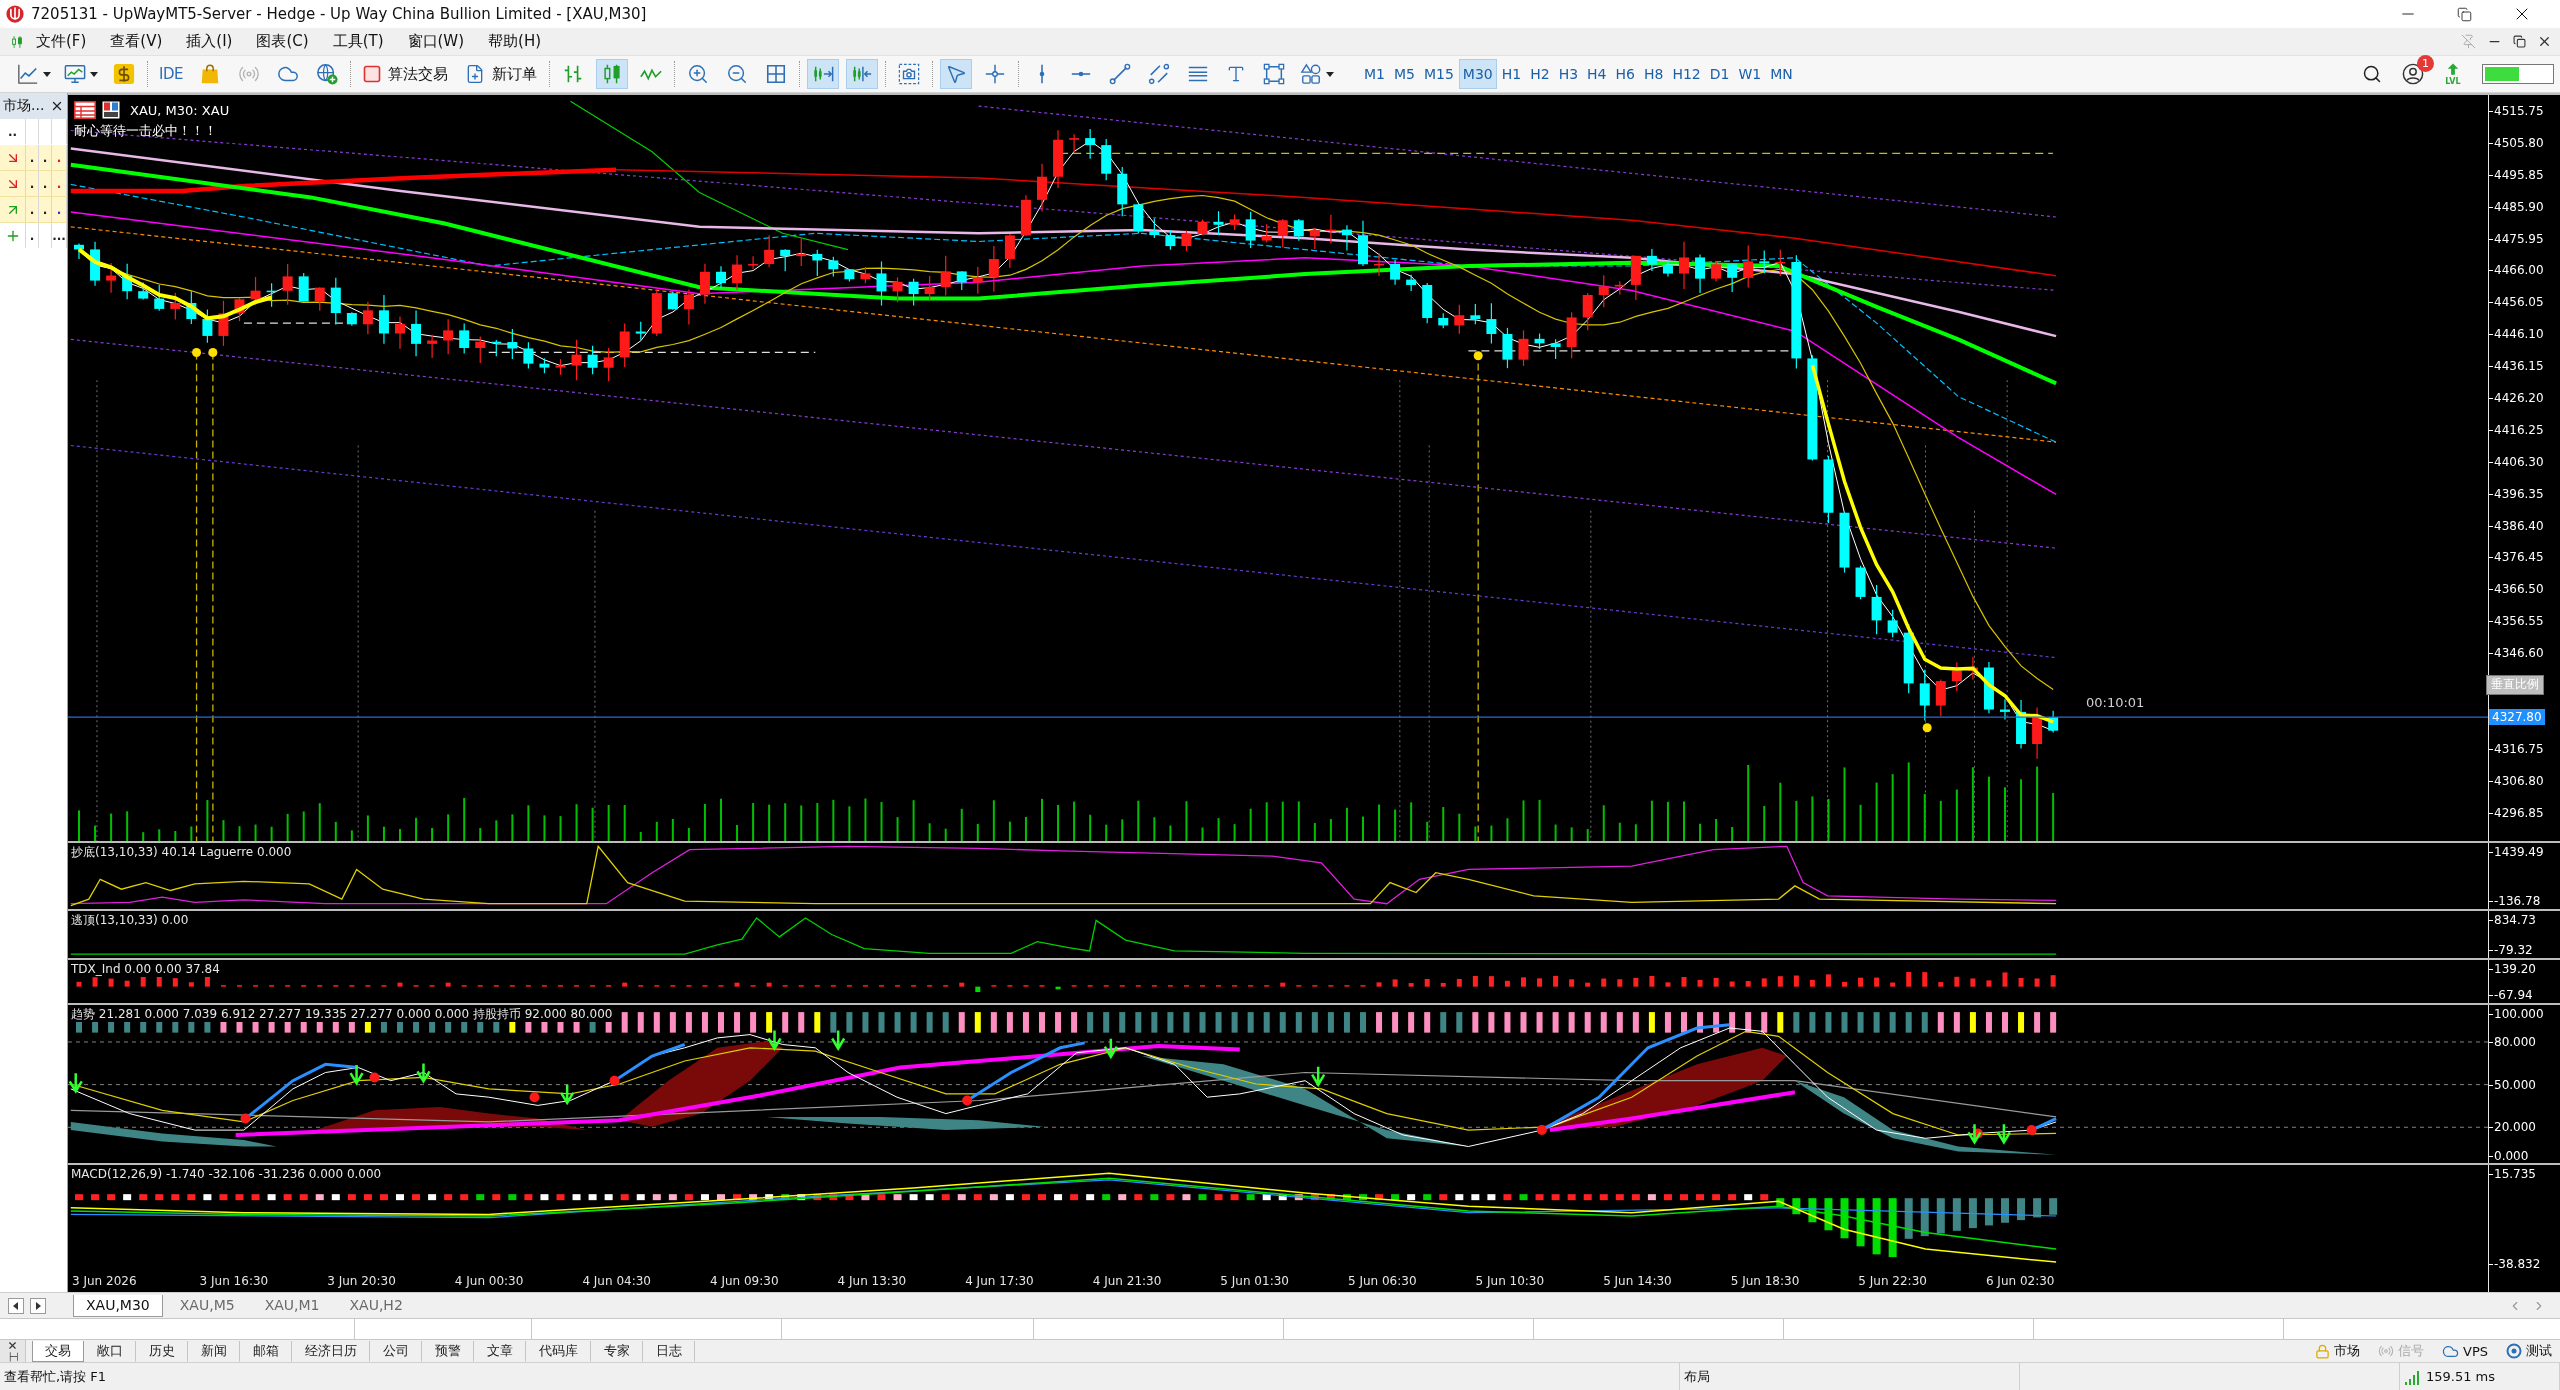  What do you see at coordinates (2524, 1174) in the screenshot?
I see `axis-label: 15.735` at bounding box center [2524, 1174].